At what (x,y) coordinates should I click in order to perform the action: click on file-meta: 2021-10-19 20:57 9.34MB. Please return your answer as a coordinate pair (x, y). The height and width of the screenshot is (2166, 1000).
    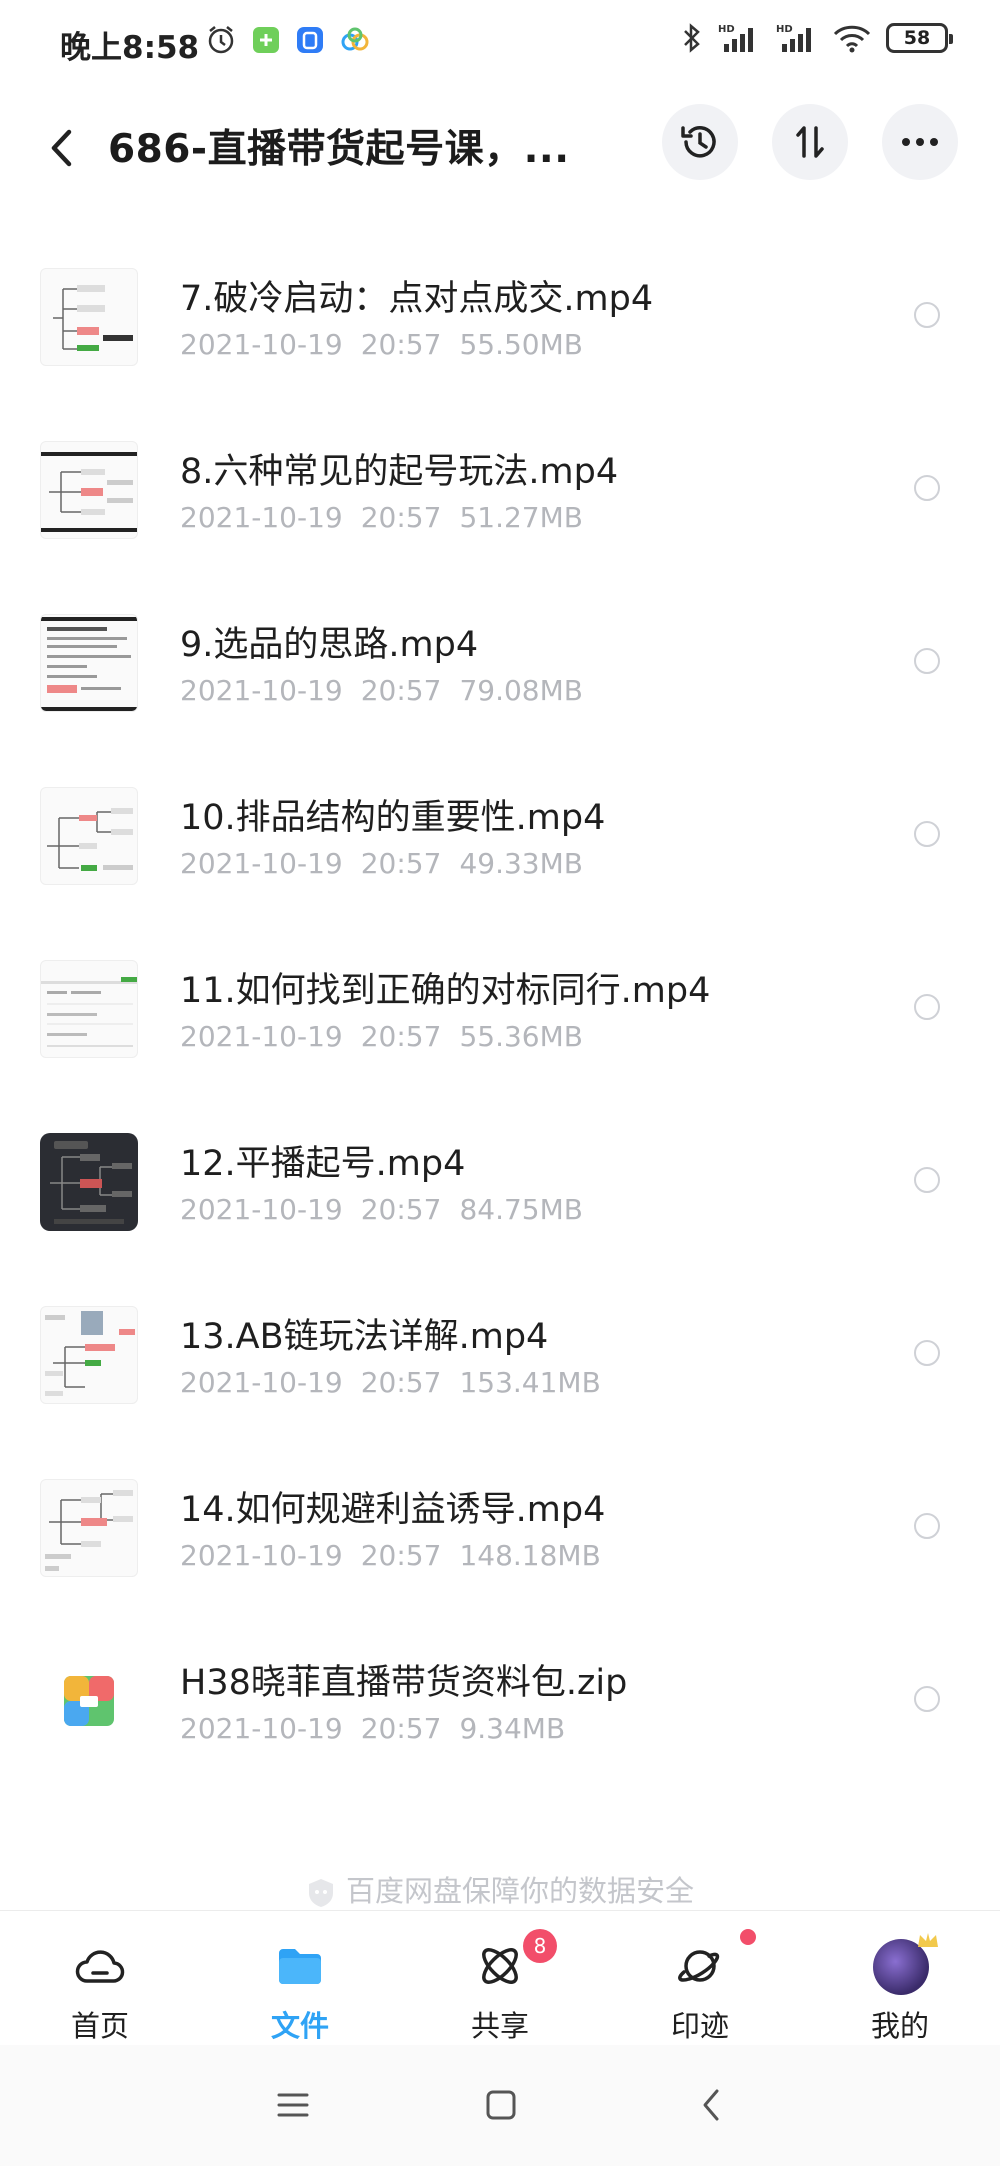
    Looking at the image, I should click on (381, 1728).